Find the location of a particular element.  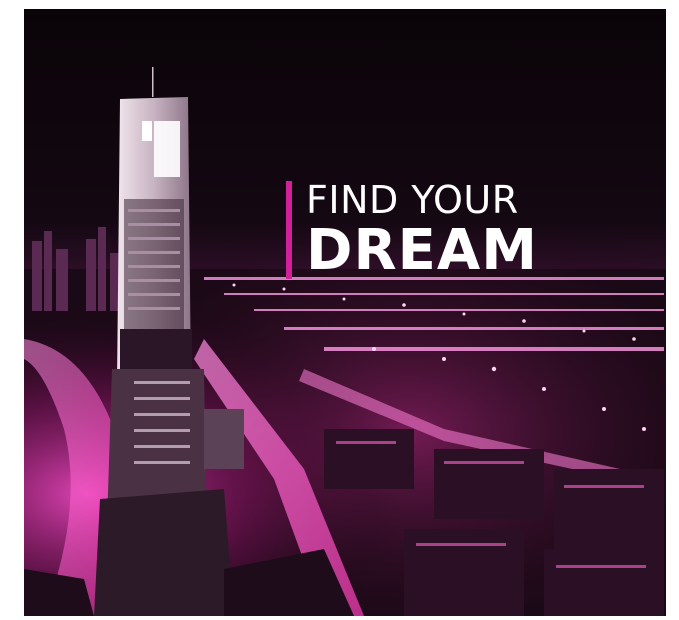

headline-line-1: FIND YOUR is located at coordinates (412, 200).